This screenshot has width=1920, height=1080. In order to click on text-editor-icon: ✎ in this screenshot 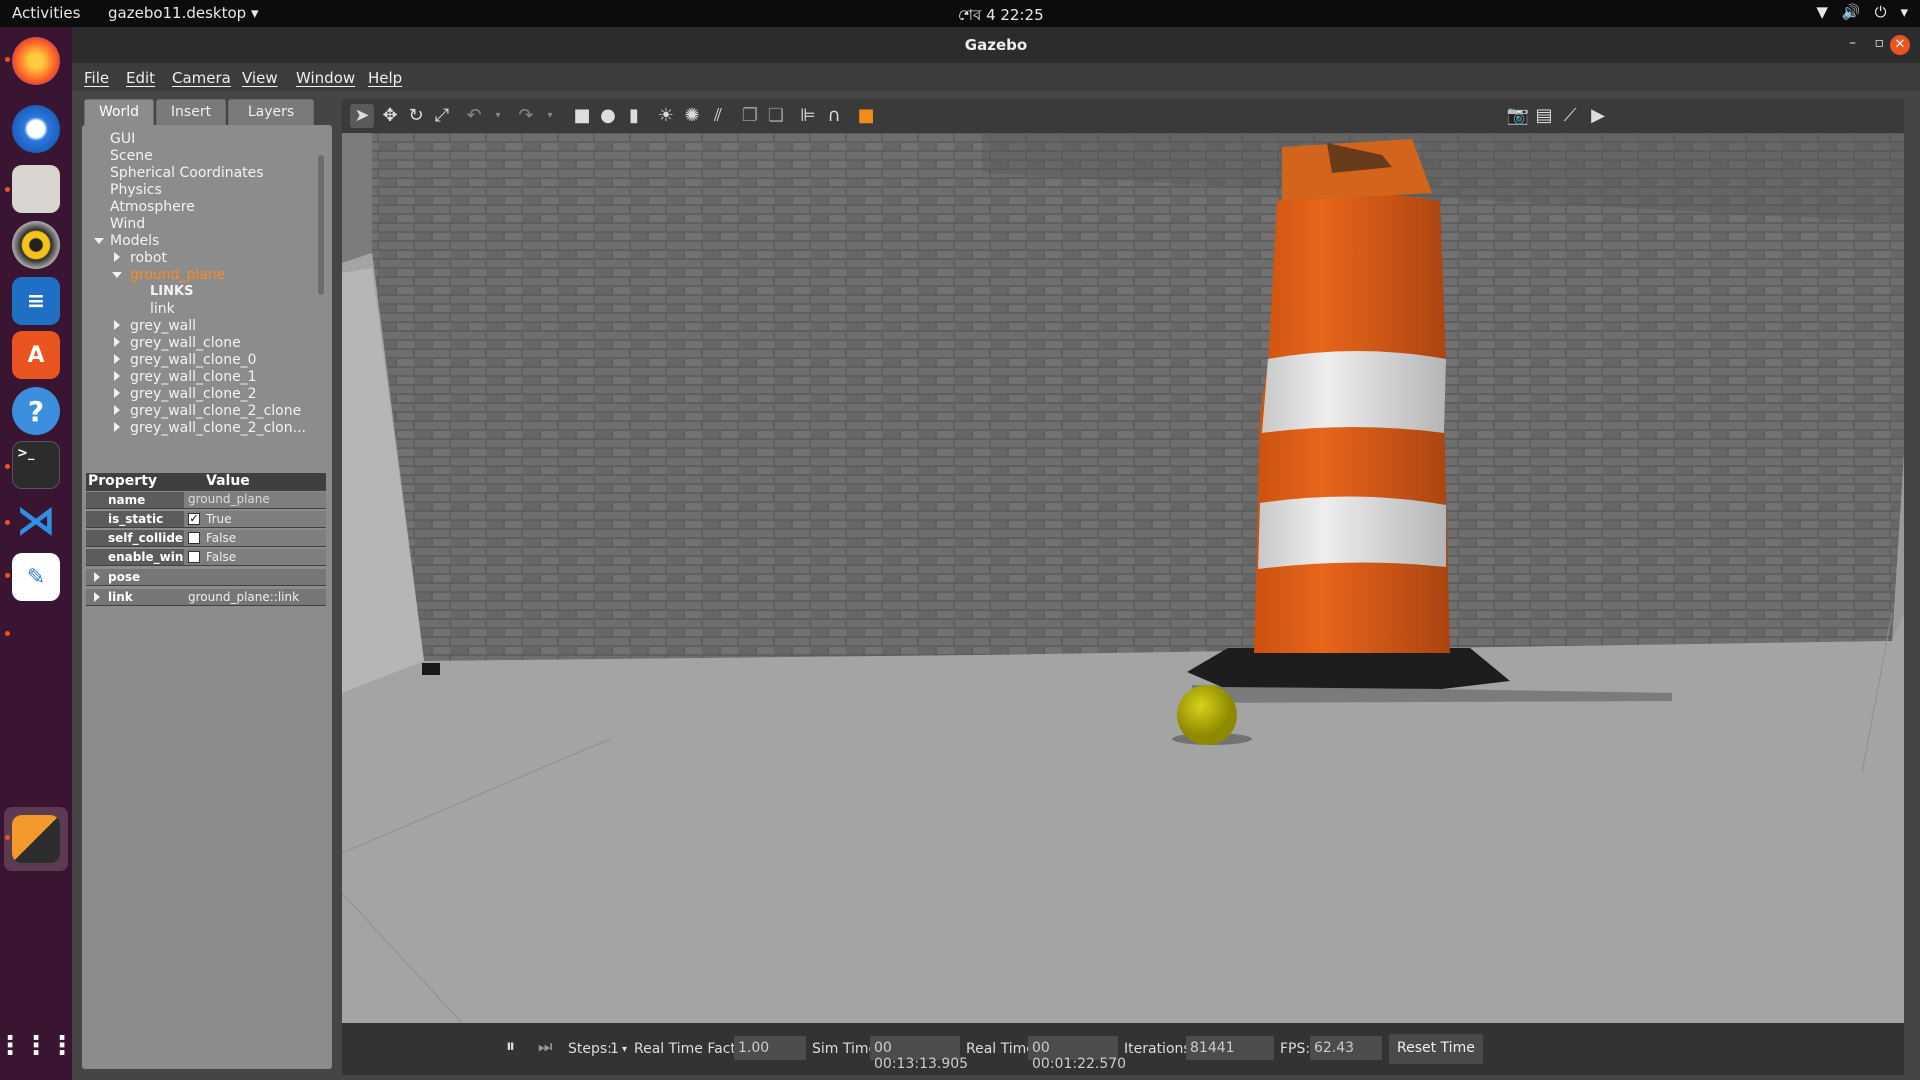, I will do `click(36, 577)`.